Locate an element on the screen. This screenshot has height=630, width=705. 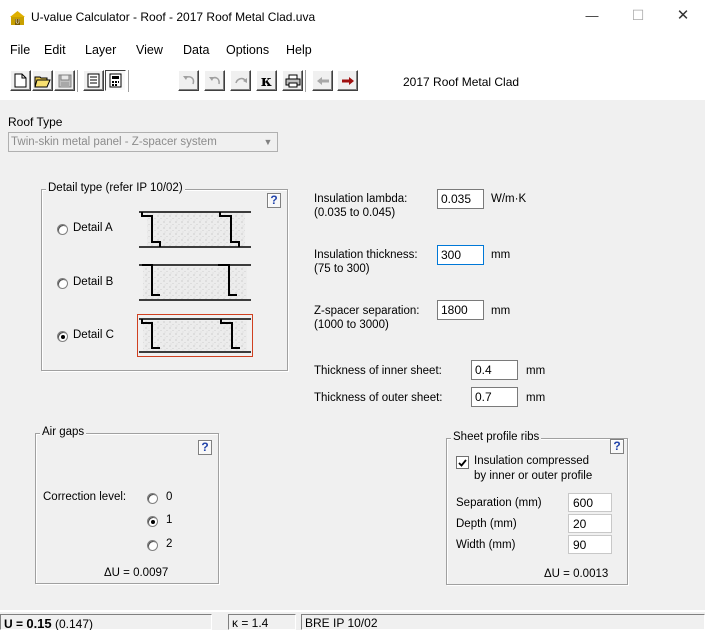
minimize-icon: — is located at coordinates (592, 15).